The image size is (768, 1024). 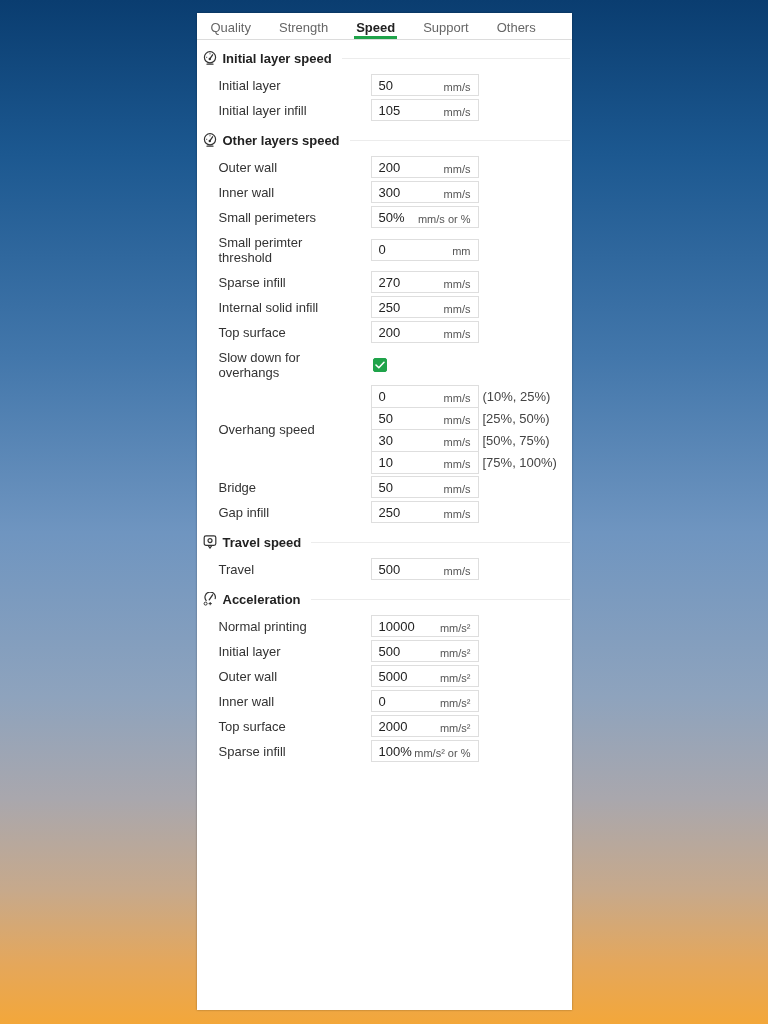 I want to click on input-field: 50% mm/s or %, so click(x=424, y=217).